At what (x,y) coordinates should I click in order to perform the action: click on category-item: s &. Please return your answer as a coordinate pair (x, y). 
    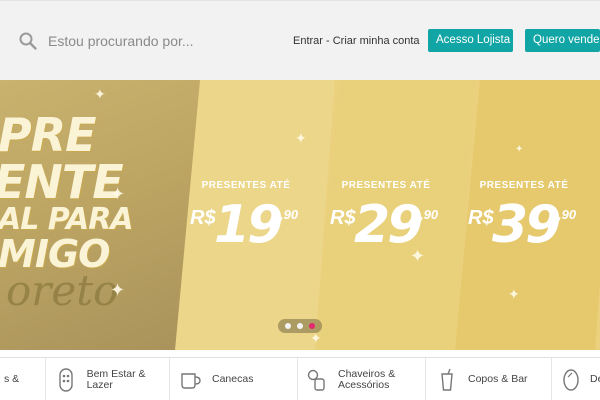
    Looking at the image, I should click on (23, 379).